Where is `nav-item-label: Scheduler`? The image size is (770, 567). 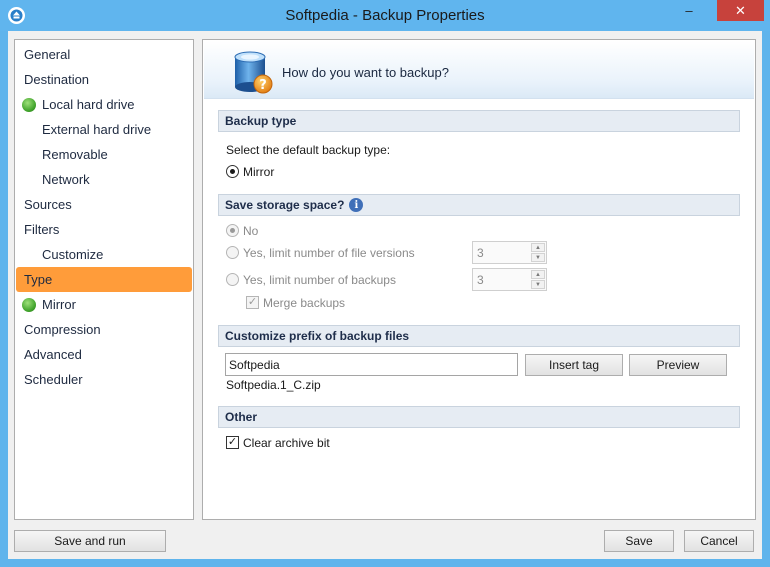 nav-item-label: Scheduler is located at coordinates (53, 379).